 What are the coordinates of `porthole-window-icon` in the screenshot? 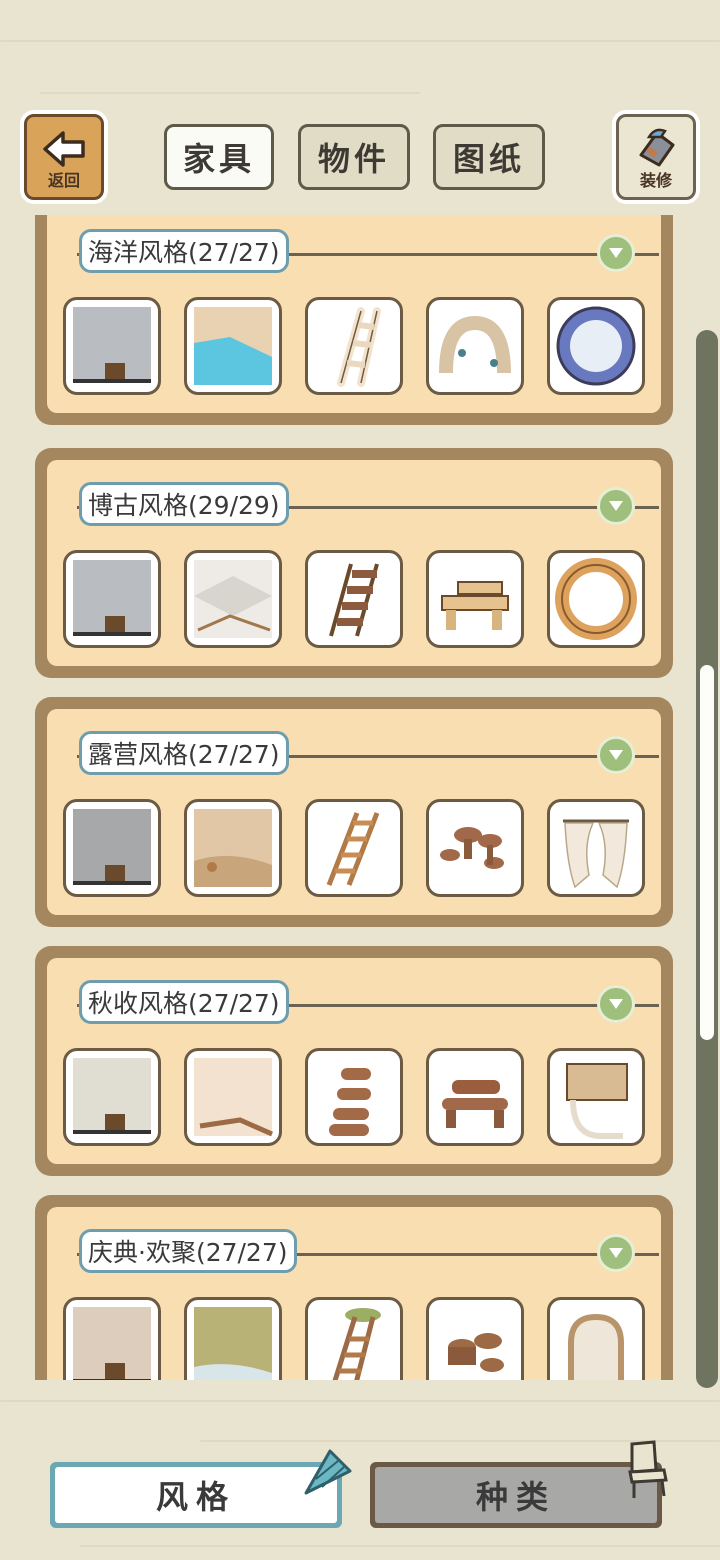 It's located at (596, 346).